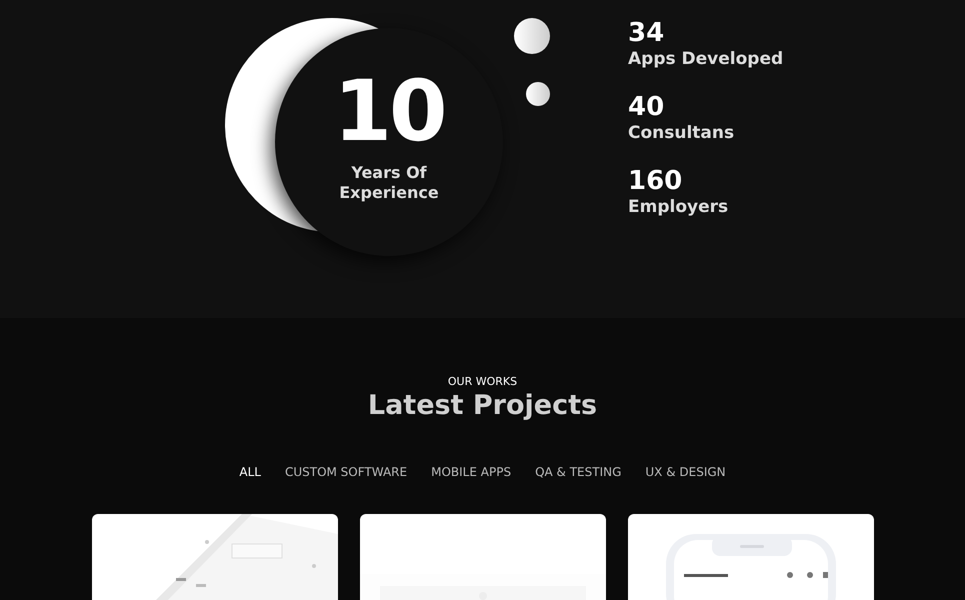  Describe the element at coordinates (471, 472) in the screenshot. I see `filter-tab: MOBILE APPS` at that location.